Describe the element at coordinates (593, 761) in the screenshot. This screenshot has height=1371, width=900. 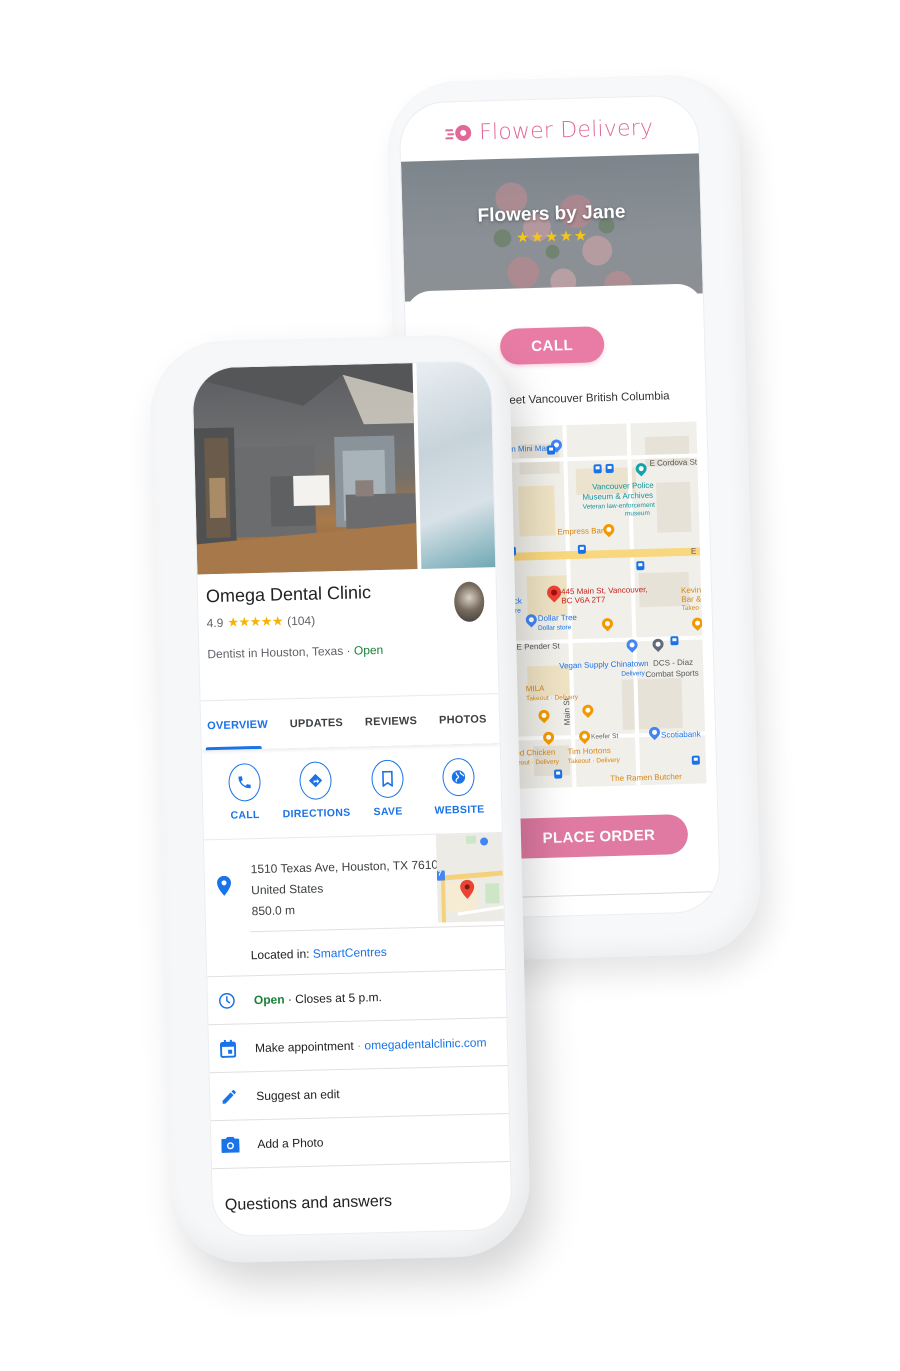
I see `map-label: Takeout · Delivery` at that location.